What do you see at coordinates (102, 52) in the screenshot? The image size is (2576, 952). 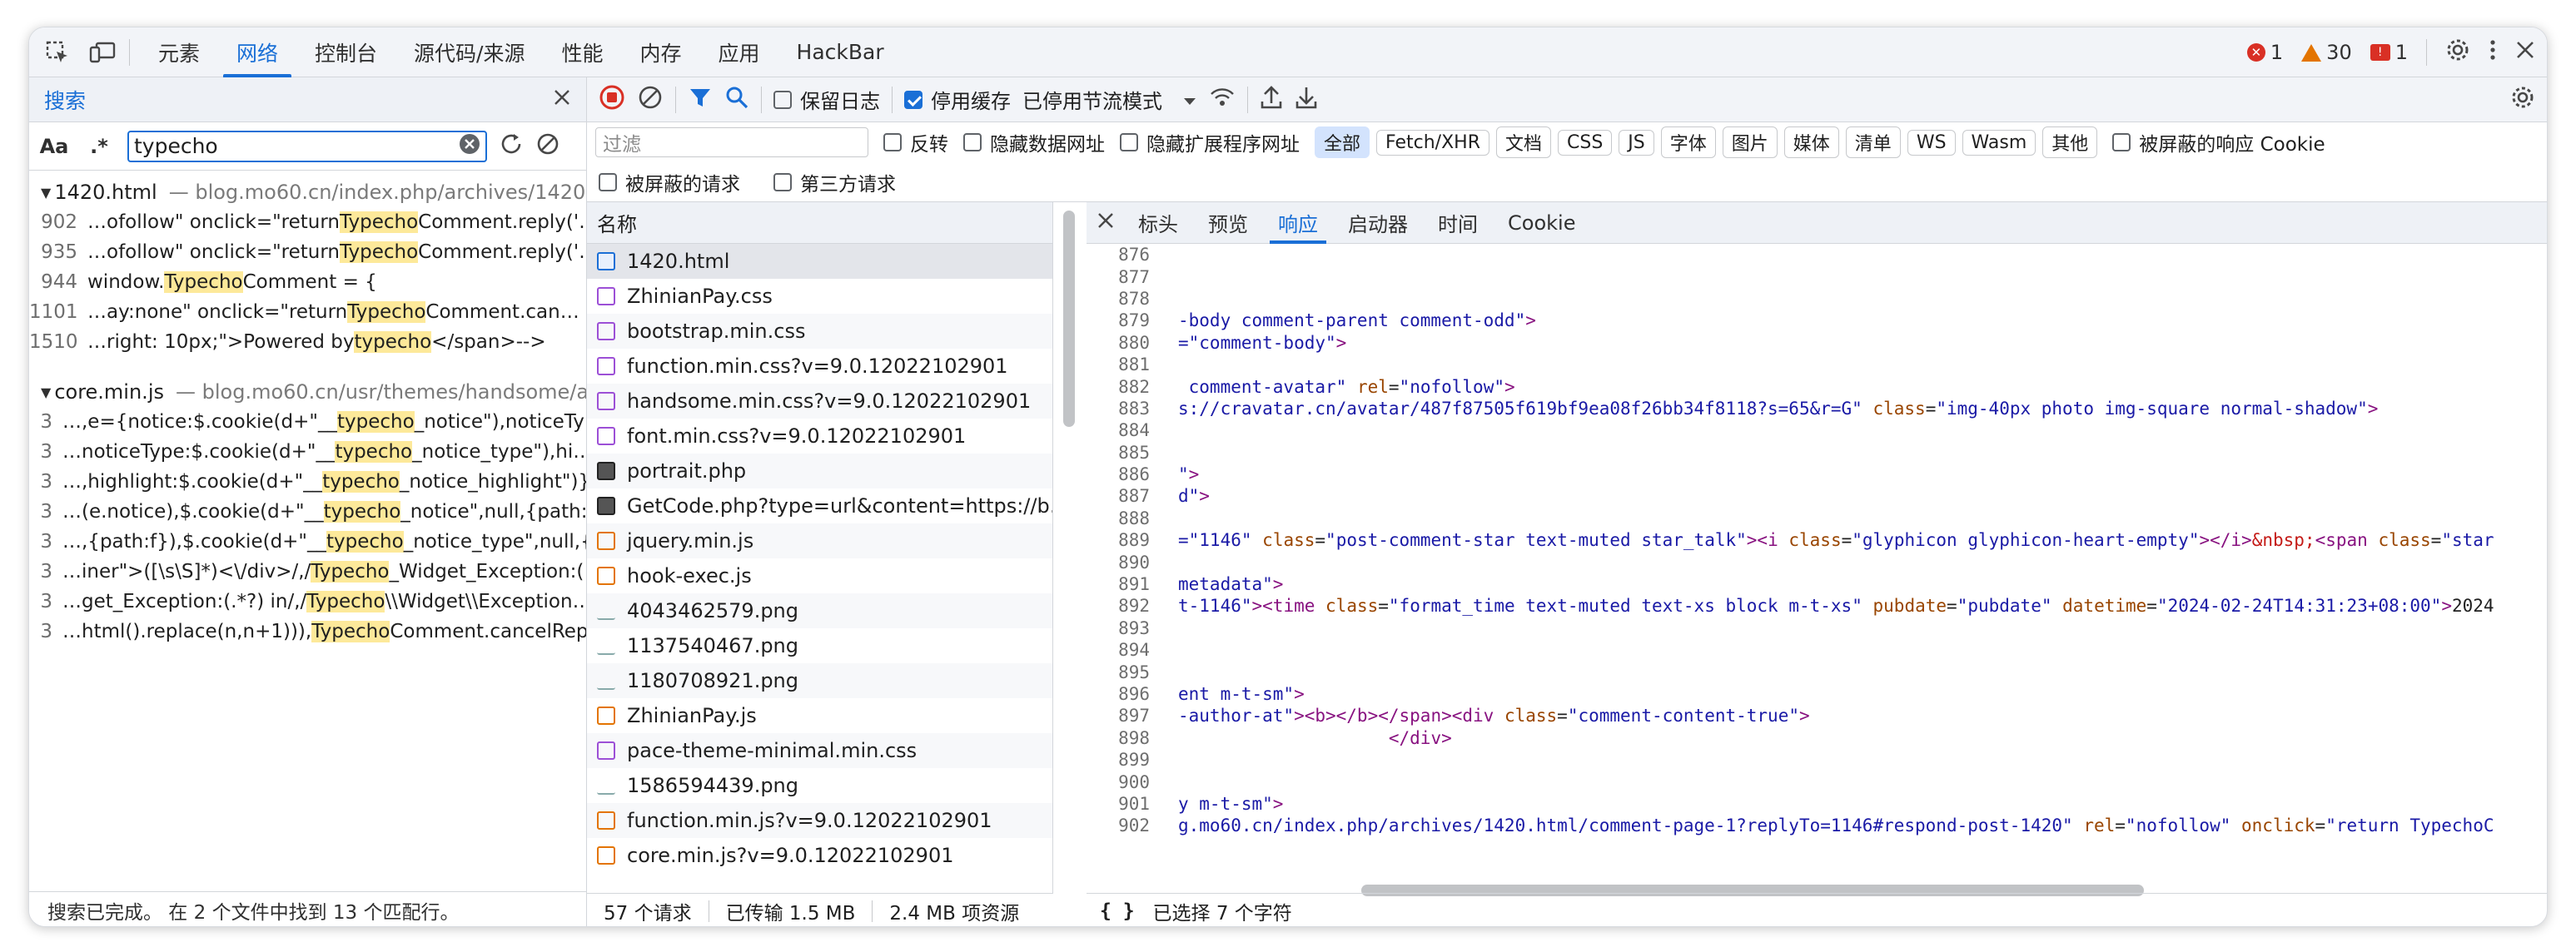 I see `device-toolbar-icon` at bounding box center [102, 52].